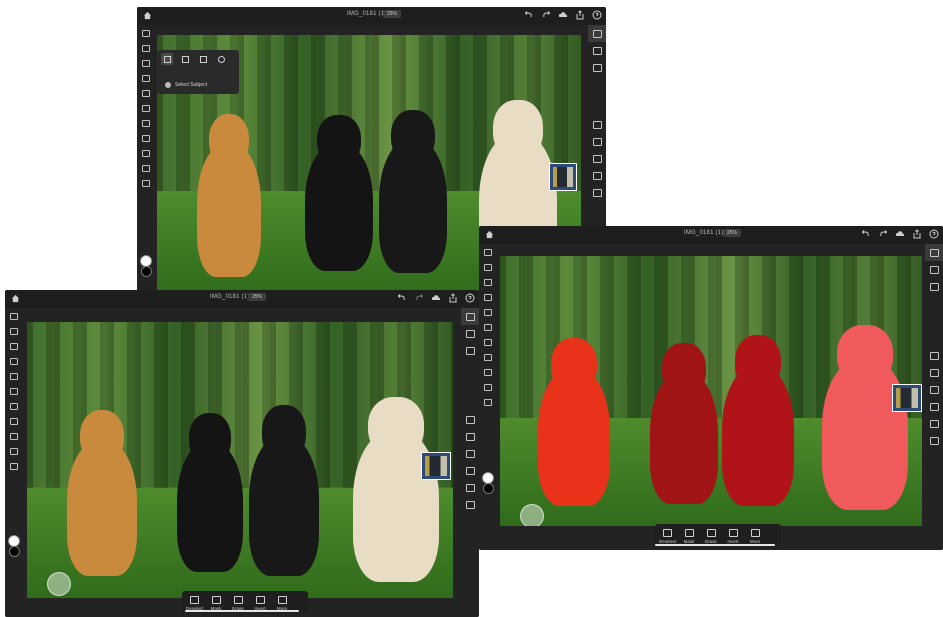  What do you see at coordinates (711, 536) in the screenshot?
I see `erase-button: Erase` at bounding box center [711, 536].